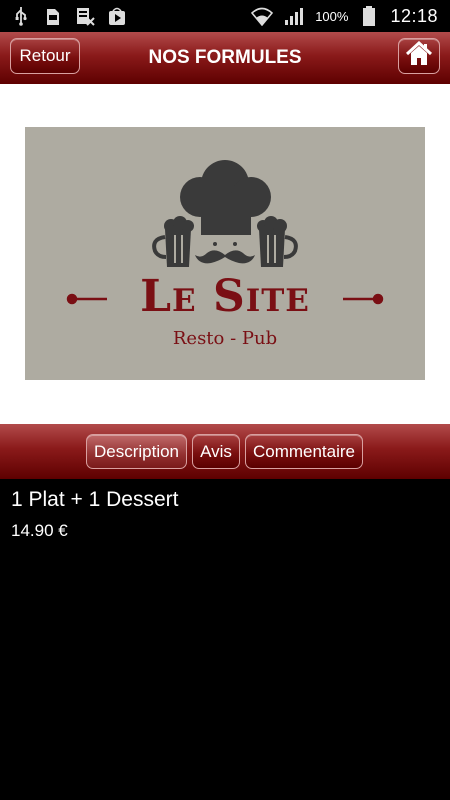 This screenshot has height=800, width=450. I want to click on formula-name: 1 Plat + 1 Dessert, so click(95, 499).